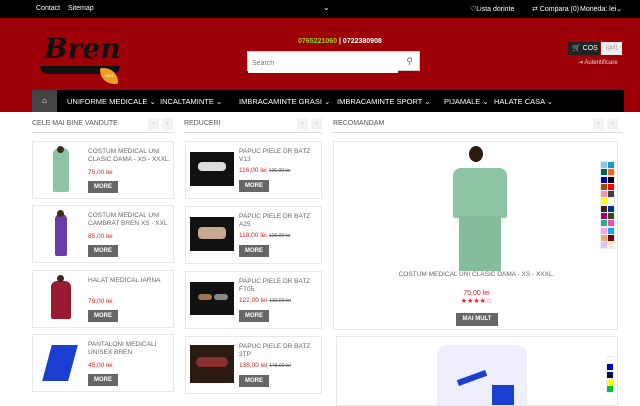 This screenshot has height=406, width=640. I want to click on product-name: COSTUM MEDICAL UNI CAMBRAT BREN XS - XXL, so click(130, 220).